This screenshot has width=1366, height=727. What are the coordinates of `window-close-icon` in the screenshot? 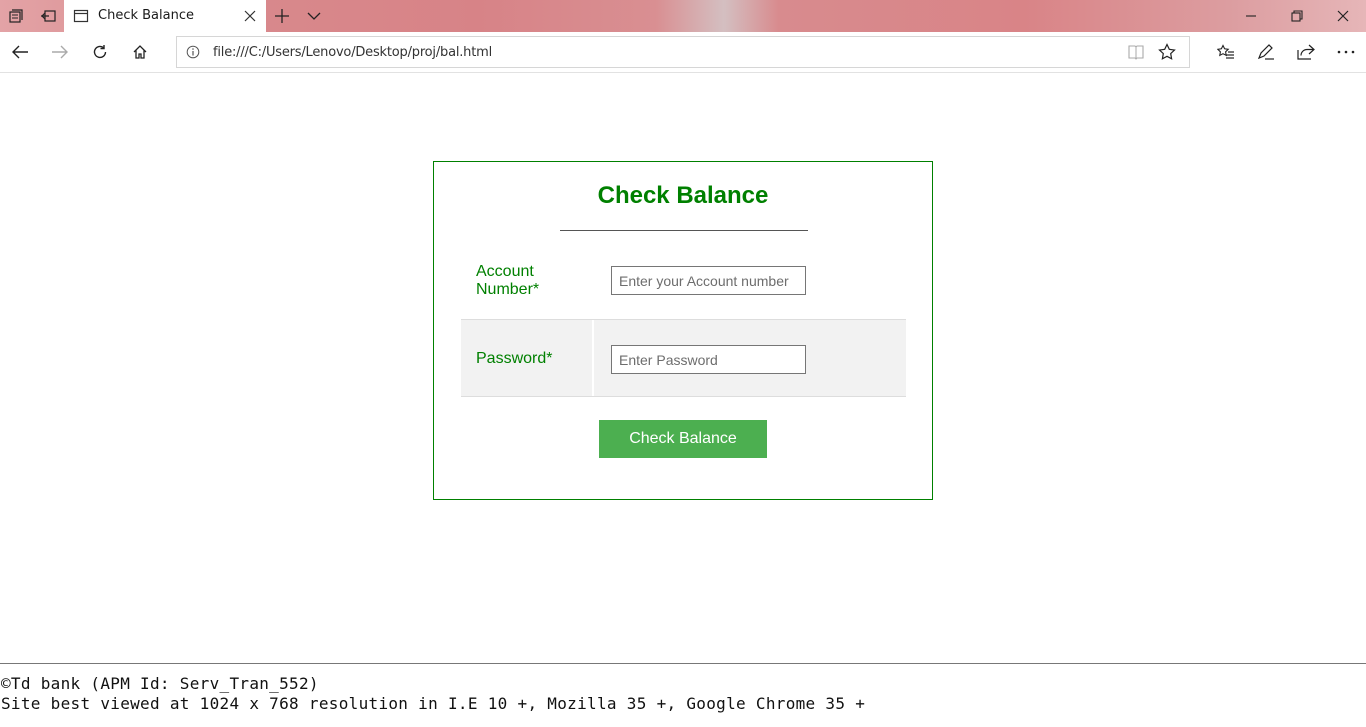 It's located at (1343, 16).